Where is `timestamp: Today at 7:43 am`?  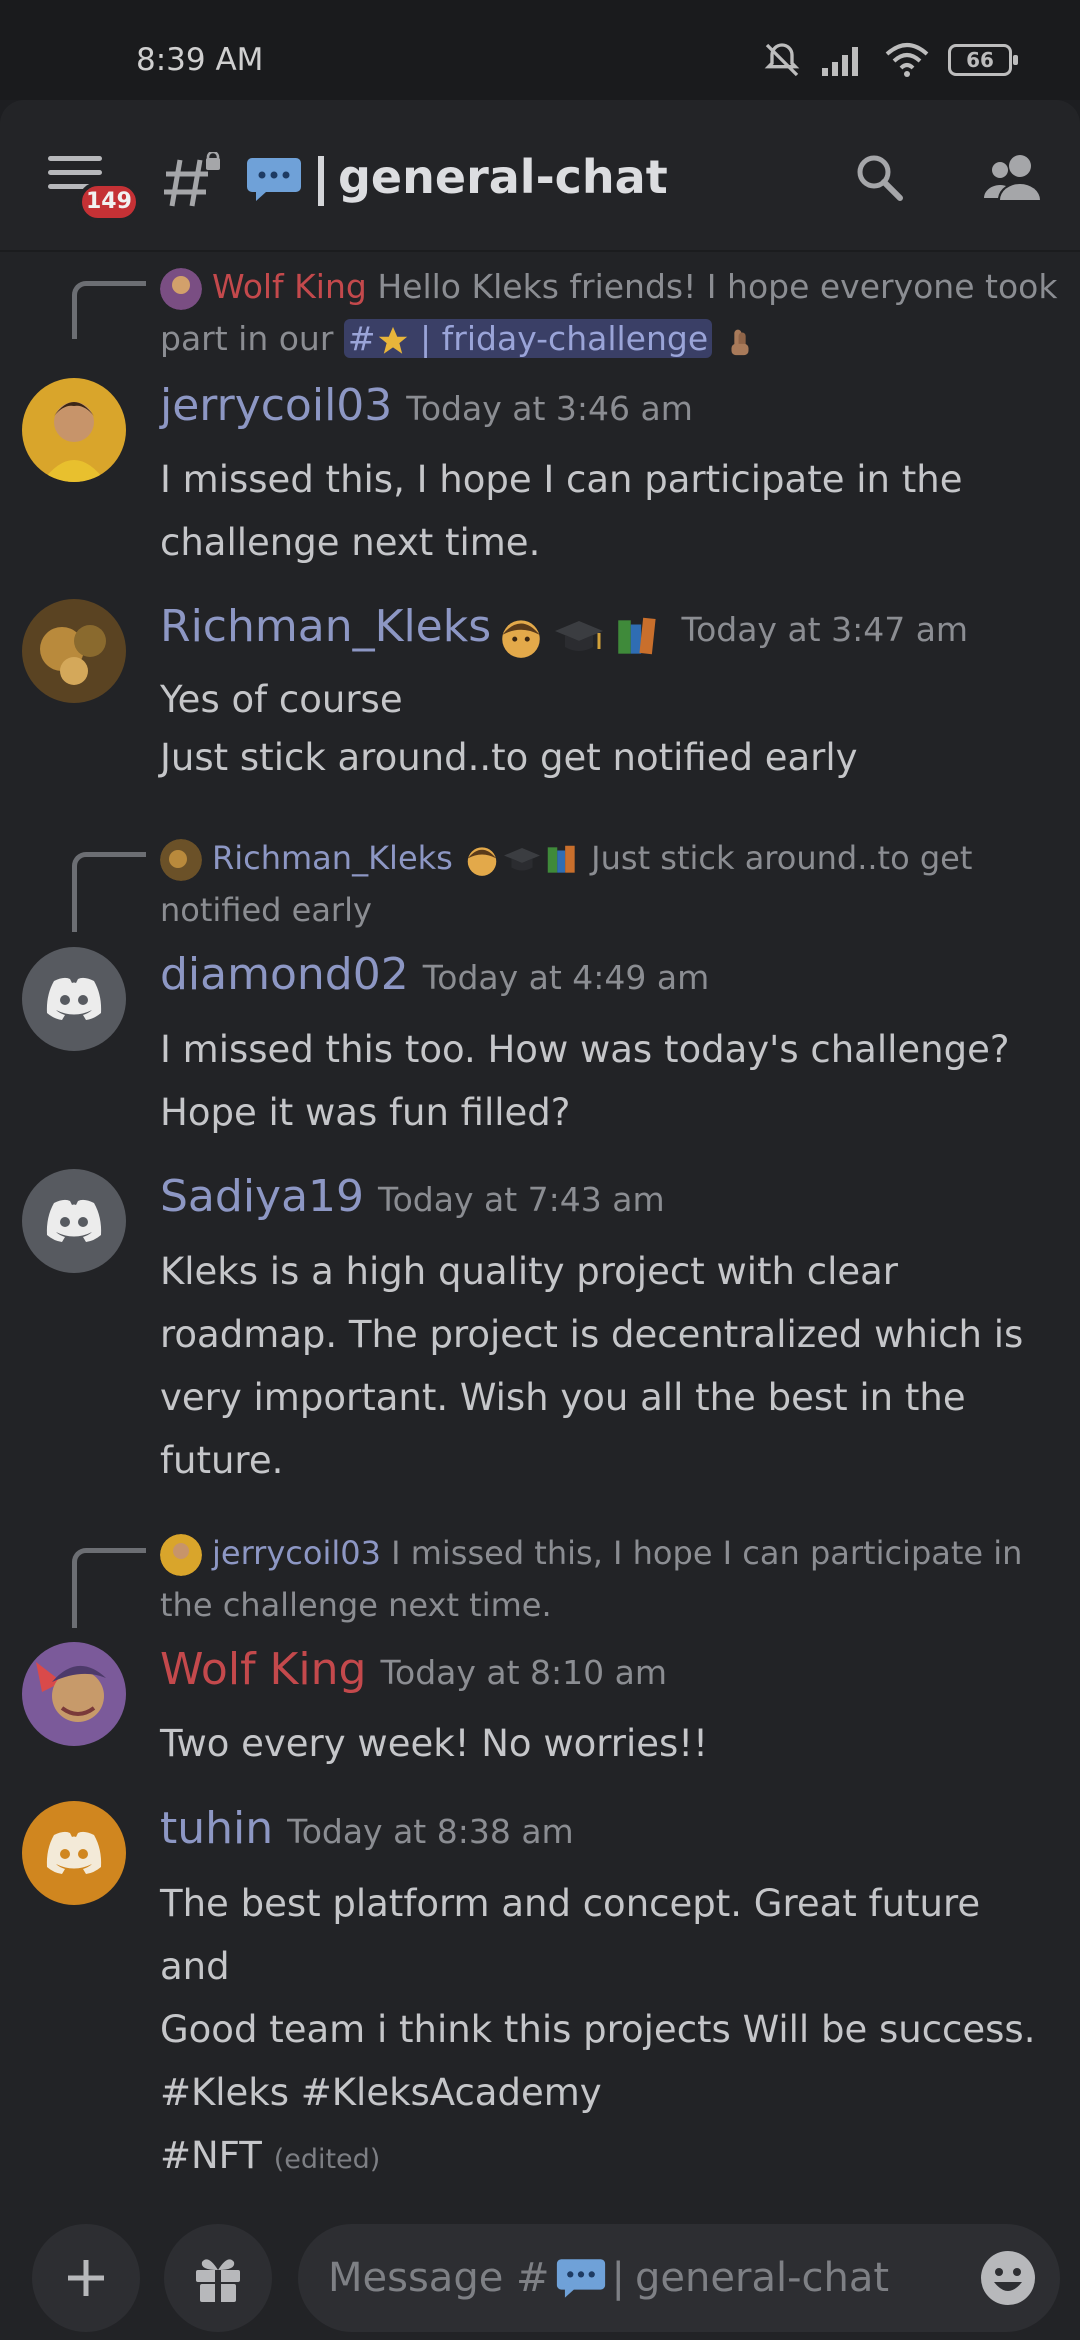
timestamp: Today at 7:43 am is located at coordinates (521, 1199).